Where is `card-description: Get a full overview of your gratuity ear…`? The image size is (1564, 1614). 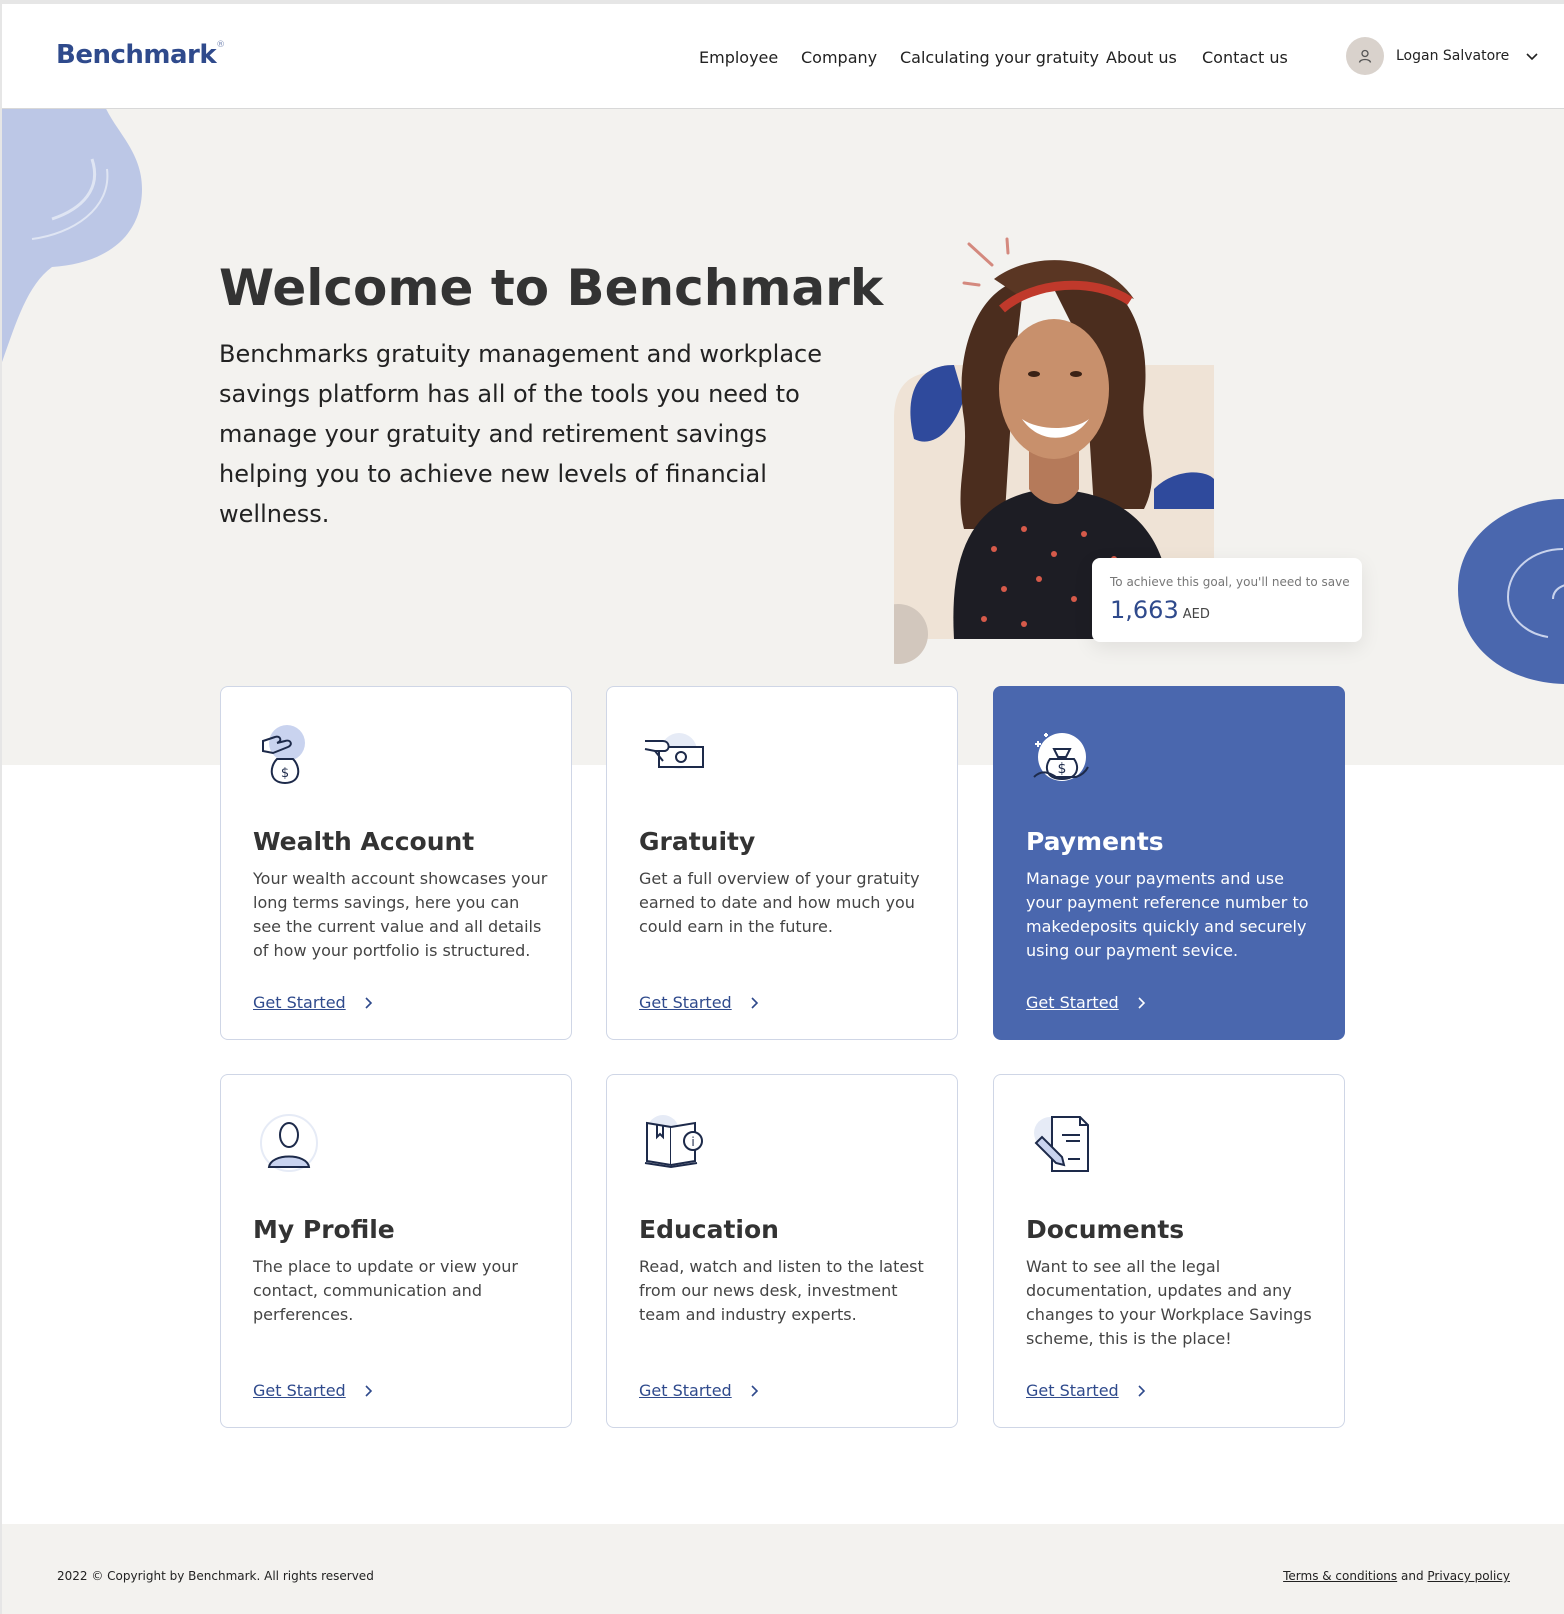 card-description: Get a full overview of your gratuity ear… is located at coordinates (779, 902).